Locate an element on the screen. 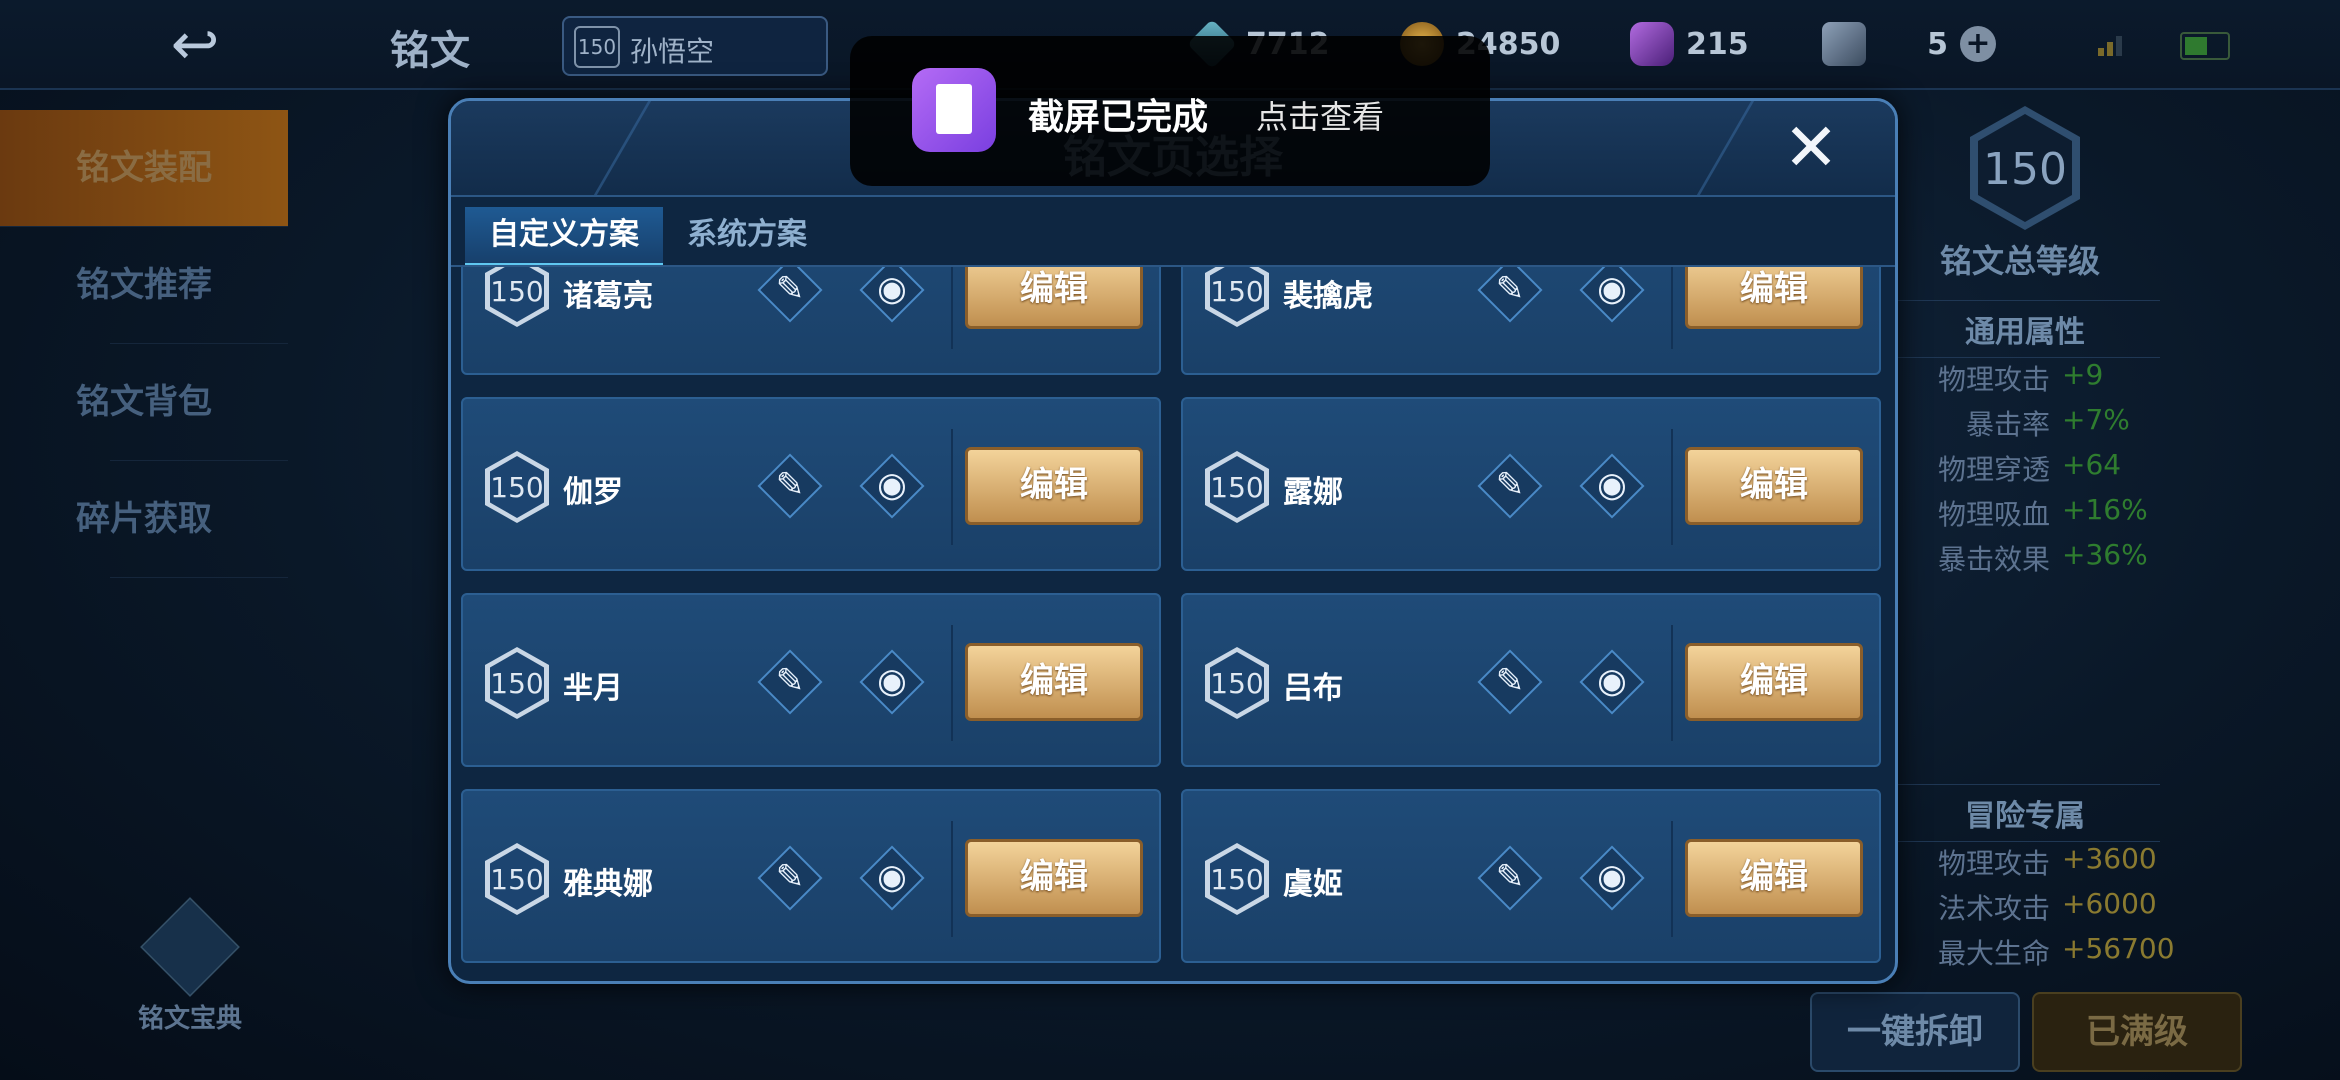  screenshot-app-icon is located at coordinates (954, 110).